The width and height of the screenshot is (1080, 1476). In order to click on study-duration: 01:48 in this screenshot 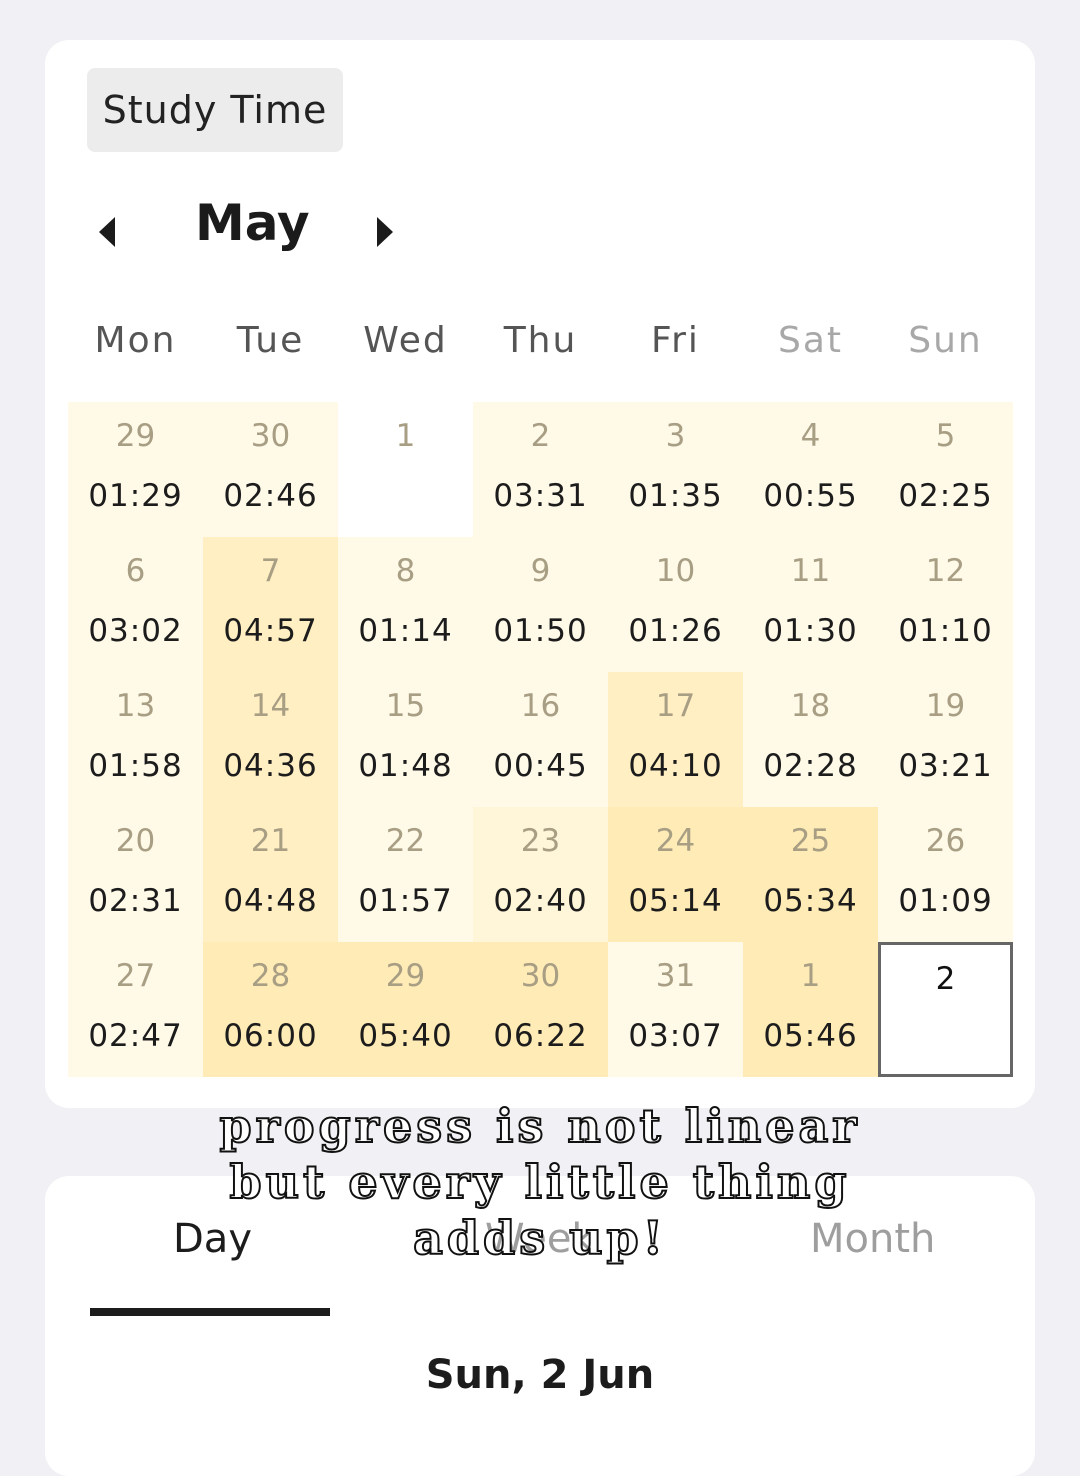, I will do `click(405, 766)`.